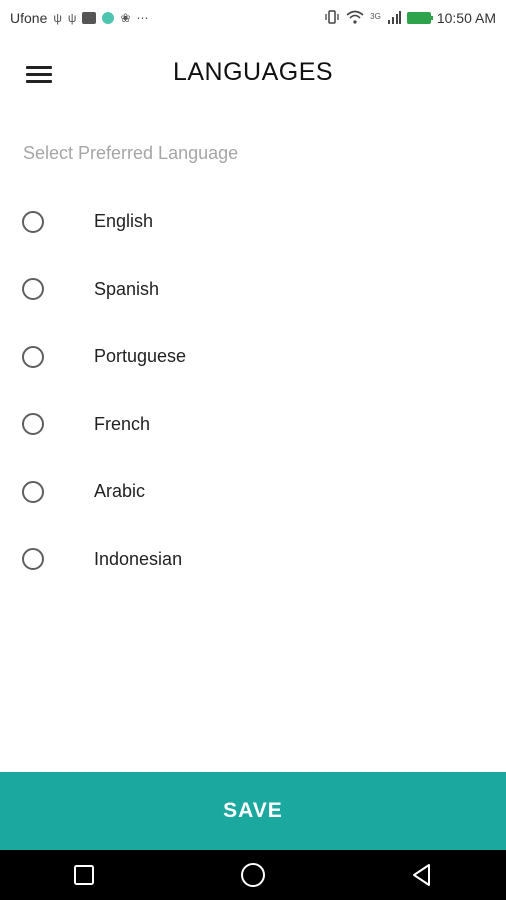 Image resolution: width=506 pixels, height=900 pixels. What do you see at coordinates (332, 18) in the screenshot?
I see `vibrate-icon` at bounding box center [332, 18].